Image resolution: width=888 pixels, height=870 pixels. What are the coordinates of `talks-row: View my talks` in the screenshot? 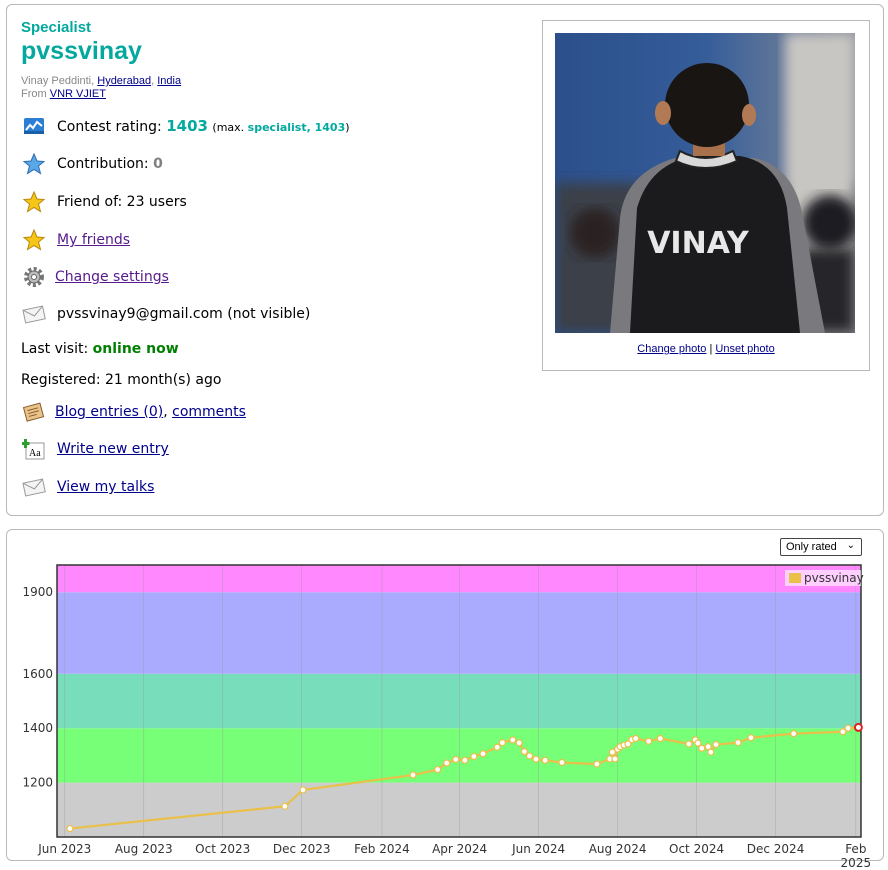 It's located at (87, 487).